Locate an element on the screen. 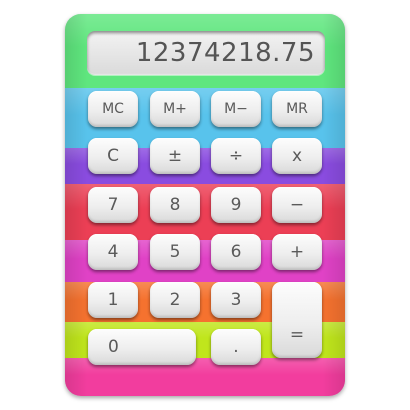 This screenshot has width=410, height=410. digit-2-button: 2 is located at coordinates (175, 300).